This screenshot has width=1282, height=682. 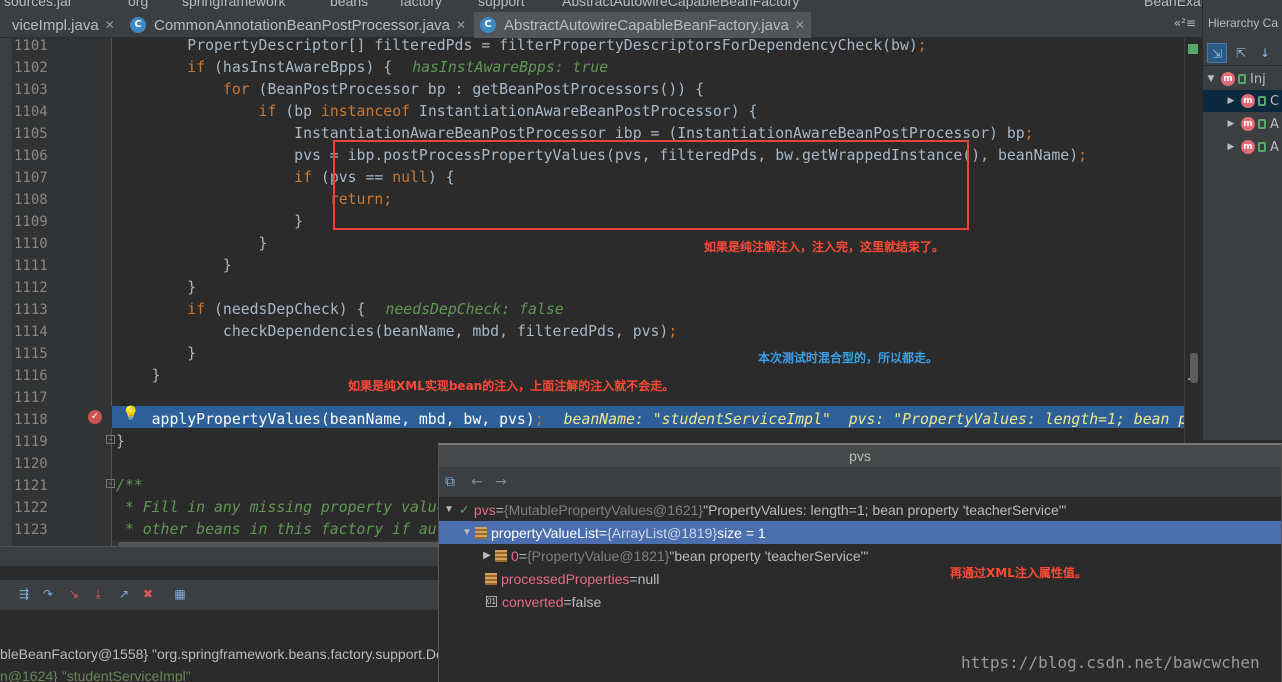 I want to click on highlight-box, so click(x=651, y=185).